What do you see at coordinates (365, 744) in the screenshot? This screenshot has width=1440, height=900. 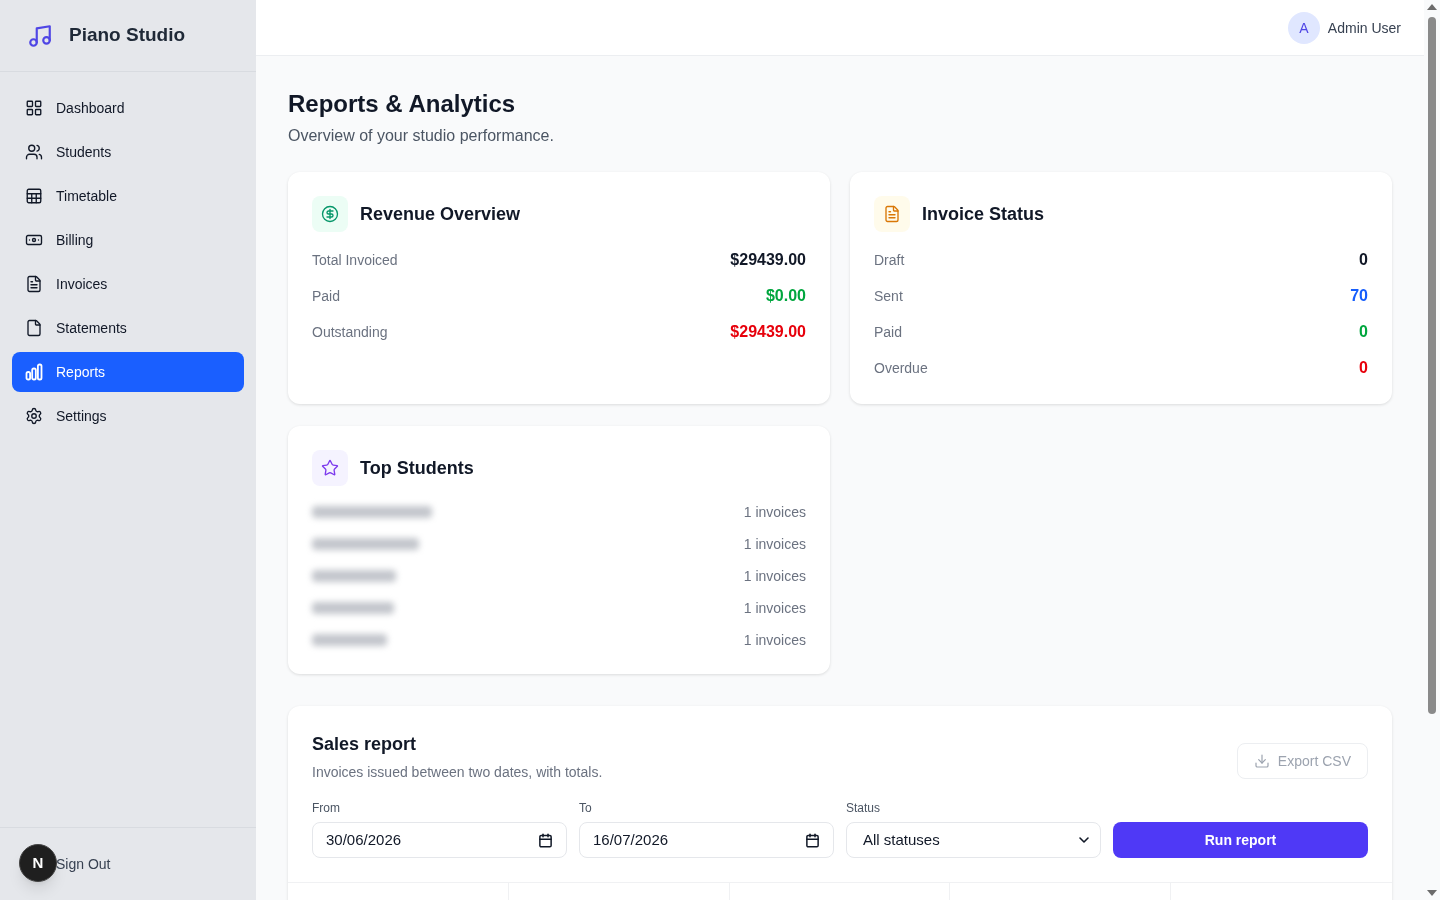 I see `card-title: Sales report` at bounding box center [365, 744].